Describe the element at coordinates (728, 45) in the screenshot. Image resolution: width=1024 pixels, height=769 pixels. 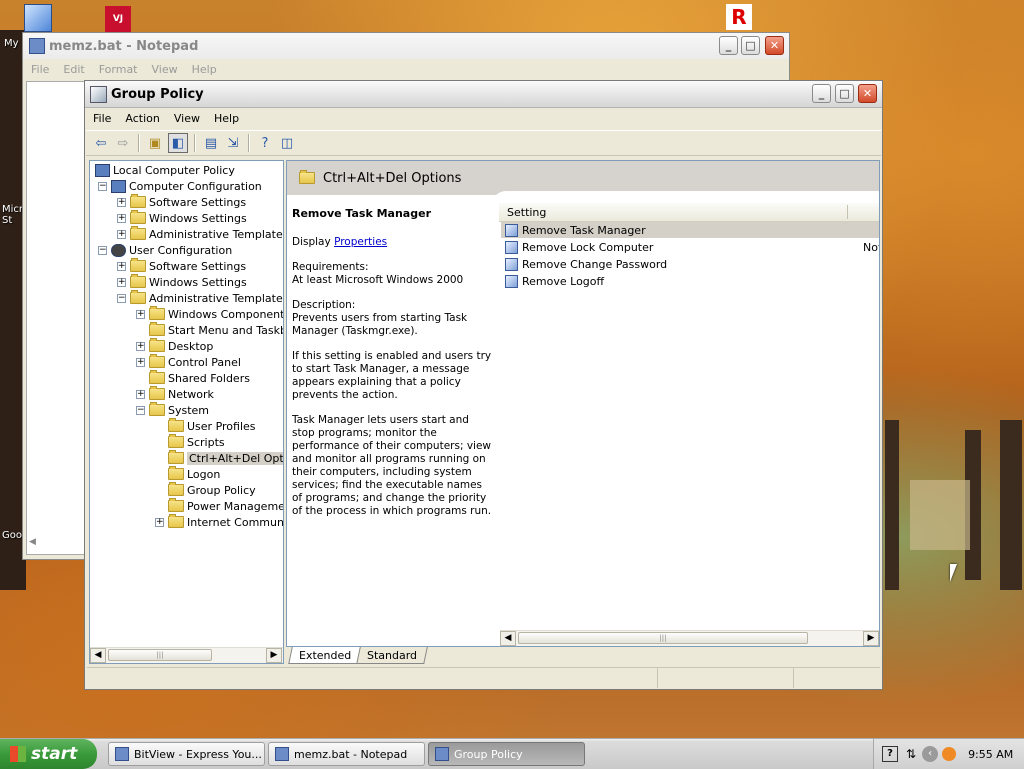
I see `notepad-minimize-button: _` at that location.